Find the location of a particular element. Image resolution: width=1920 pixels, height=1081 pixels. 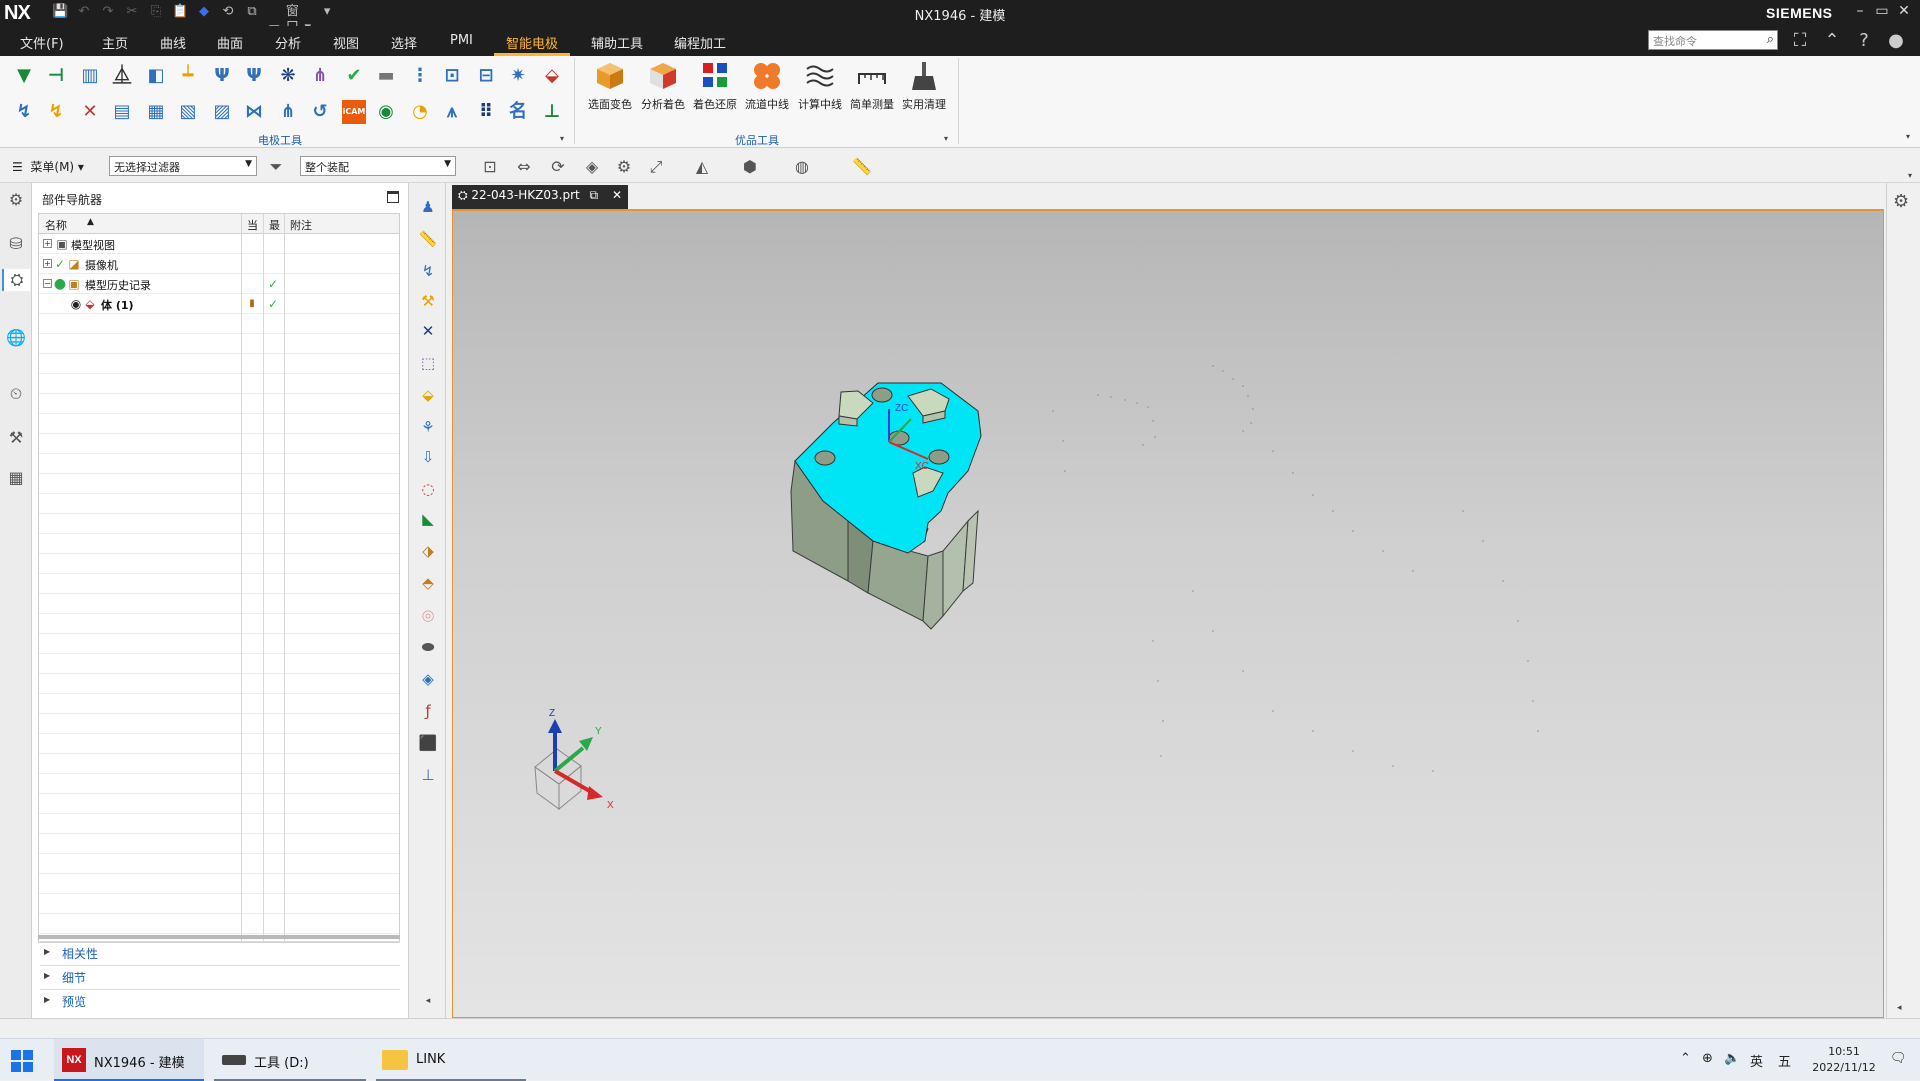

tab-pmi: PMI is located at coordinates (461, 40).